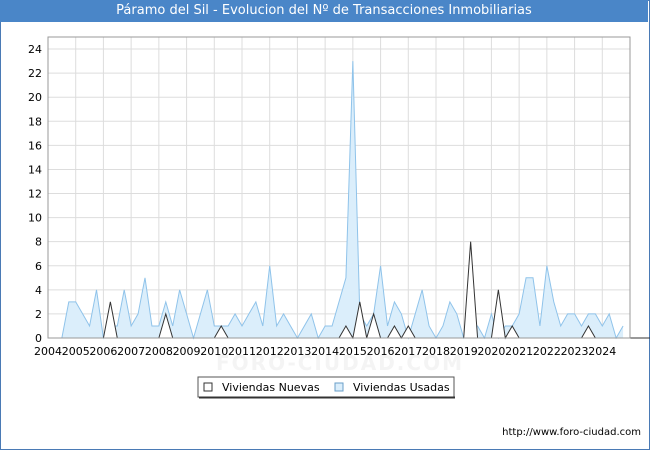 The width and height of the screenshot is (650, 450). Describe the element at coordinates (401, 387) in the screenshot. I see `legend-label-usadas: Viviendas Usadas` at that location.